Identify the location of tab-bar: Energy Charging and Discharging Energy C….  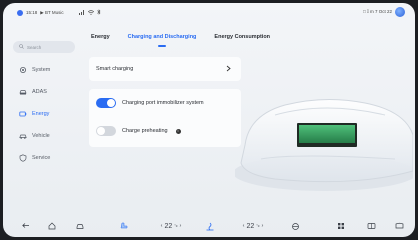
(180, 40).